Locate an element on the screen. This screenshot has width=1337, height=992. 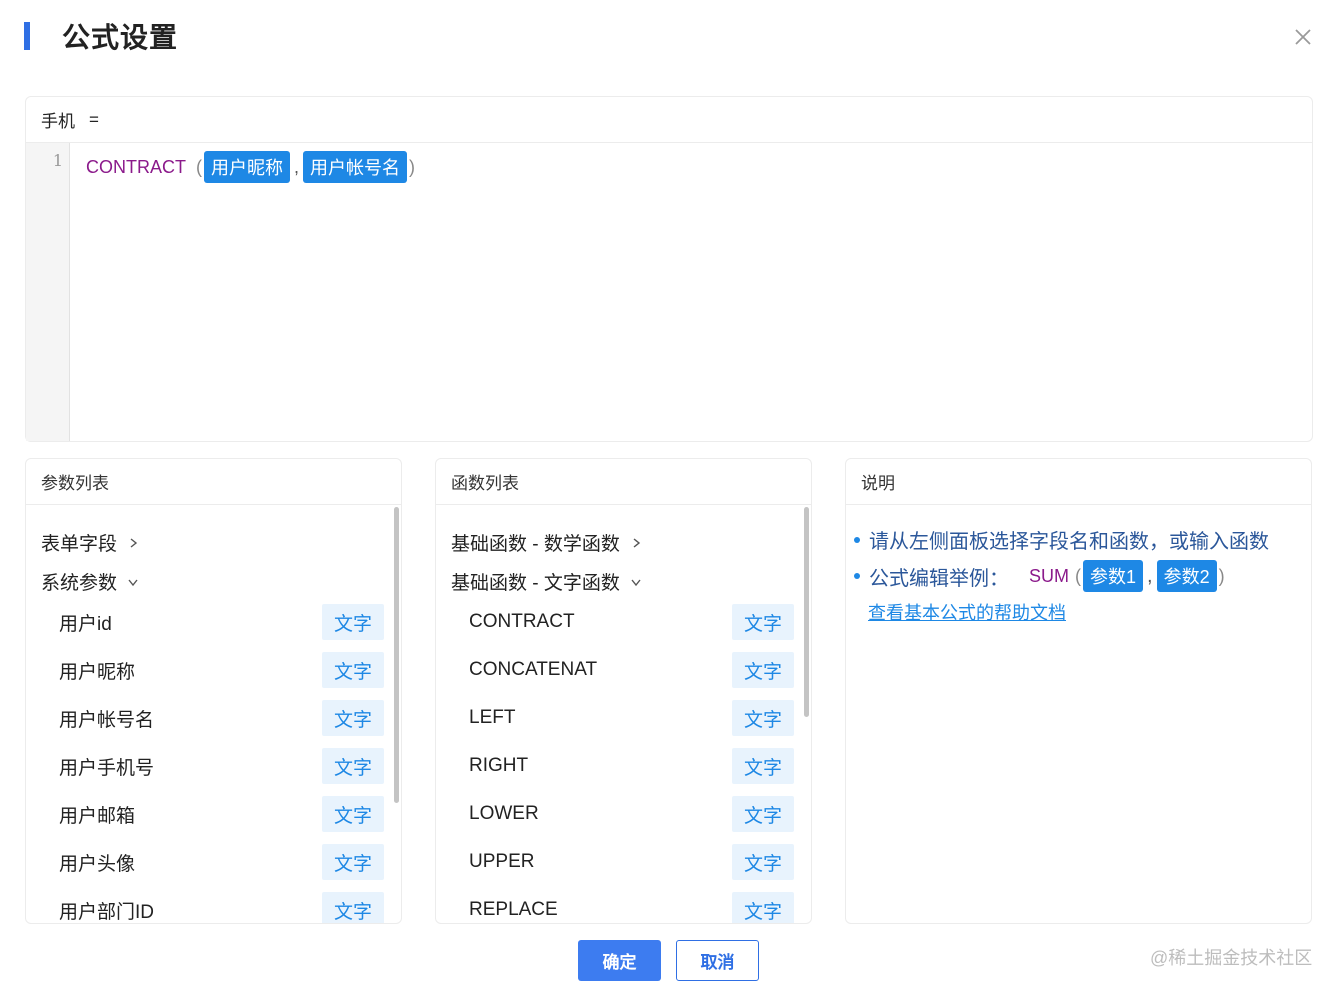
dialog-header: 公式设置 is located at coordinates (668, 40).